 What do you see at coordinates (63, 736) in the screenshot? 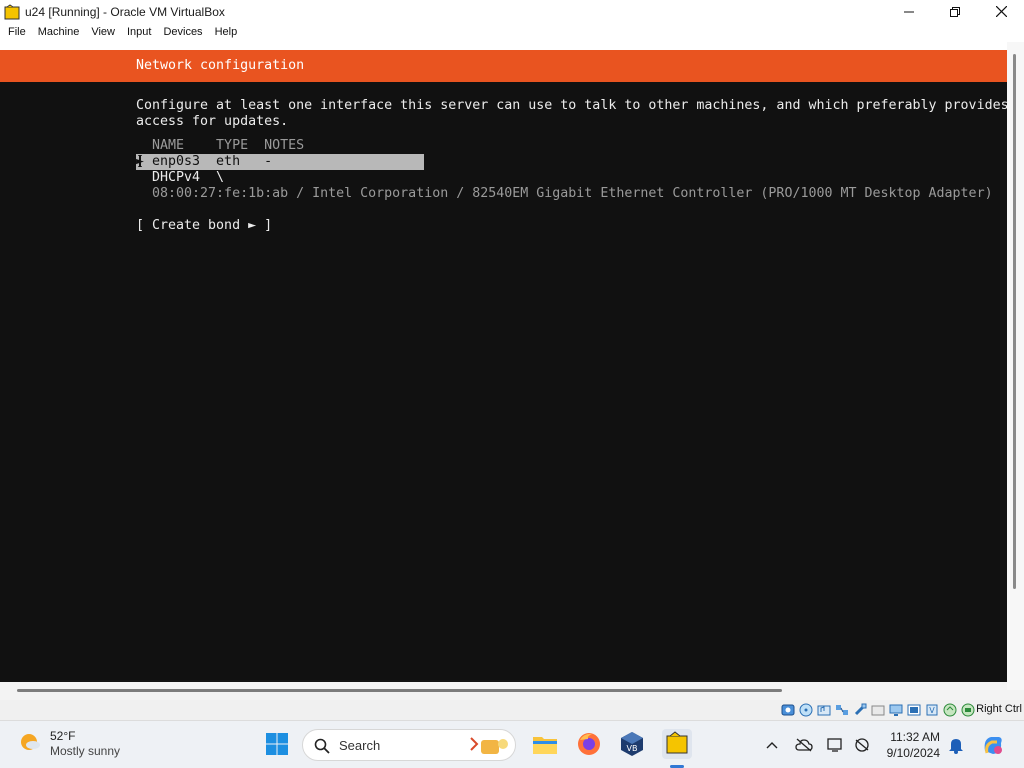
I see `weather-temperature: 52°F` at bounding box center [63, 736].